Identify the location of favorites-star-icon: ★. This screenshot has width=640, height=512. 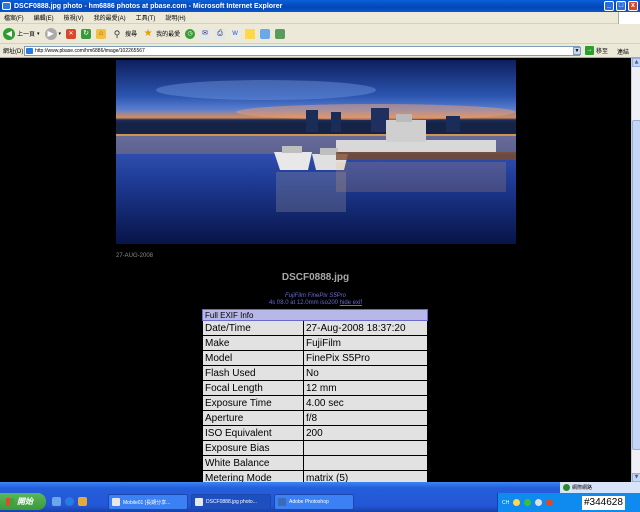
(148, 33).